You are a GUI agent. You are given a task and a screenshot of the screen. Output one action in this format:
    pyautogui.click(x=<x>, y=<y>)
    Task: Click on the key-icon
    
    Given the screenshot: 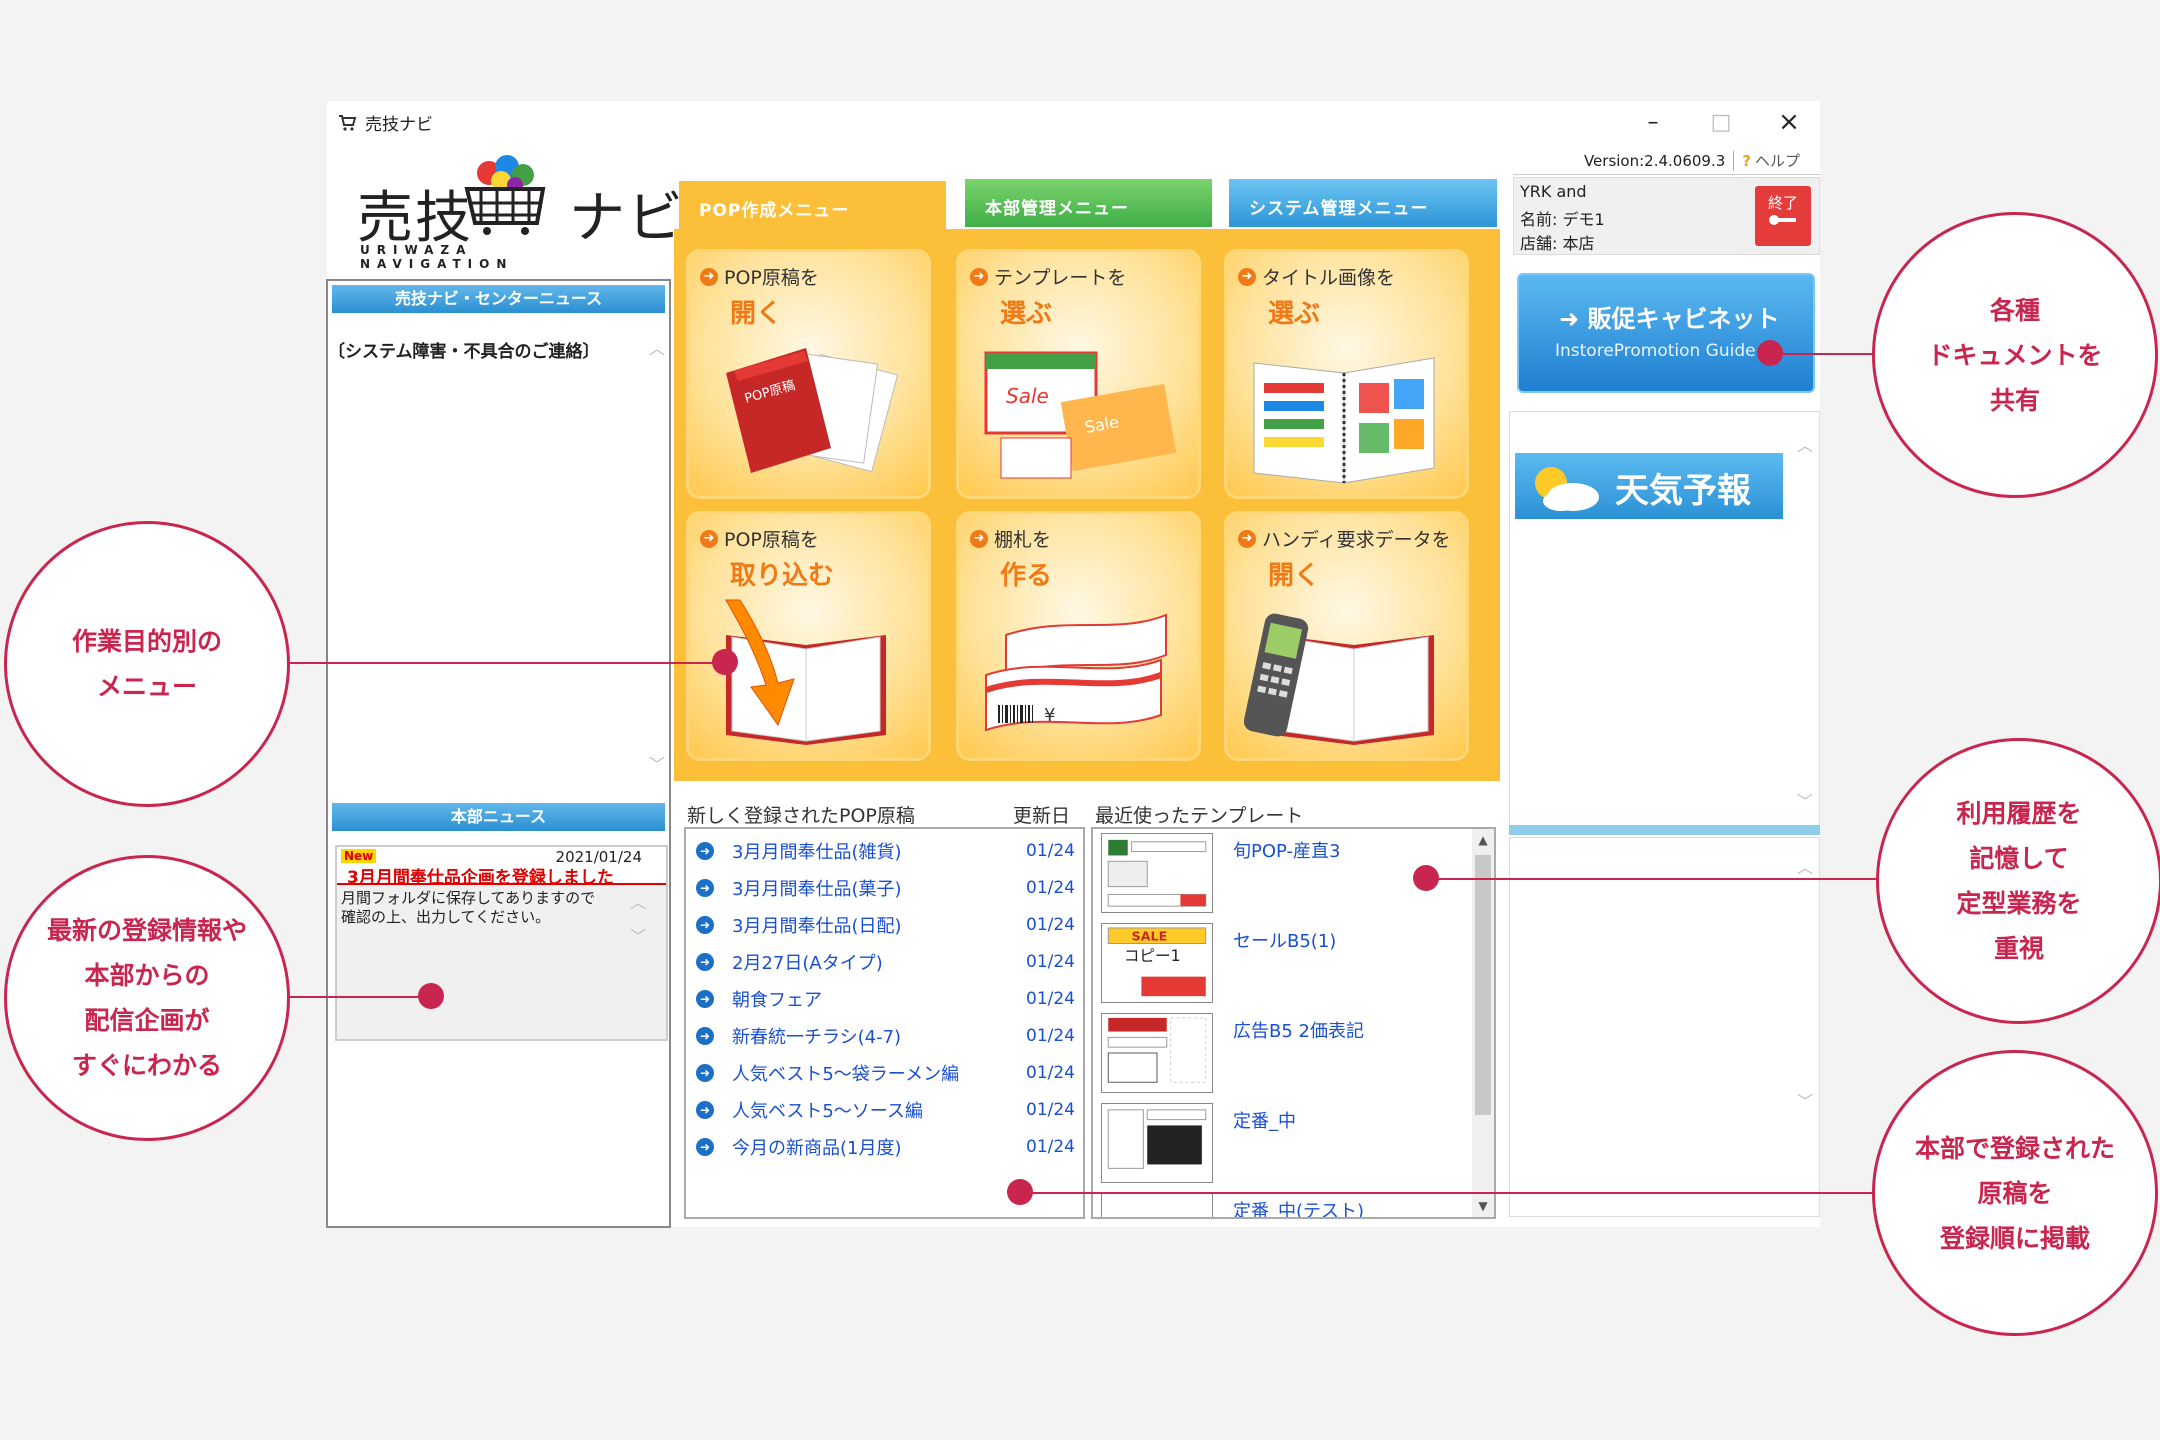 What is the action you would take?
    pyautogui.click(x=1782, y=220)
    